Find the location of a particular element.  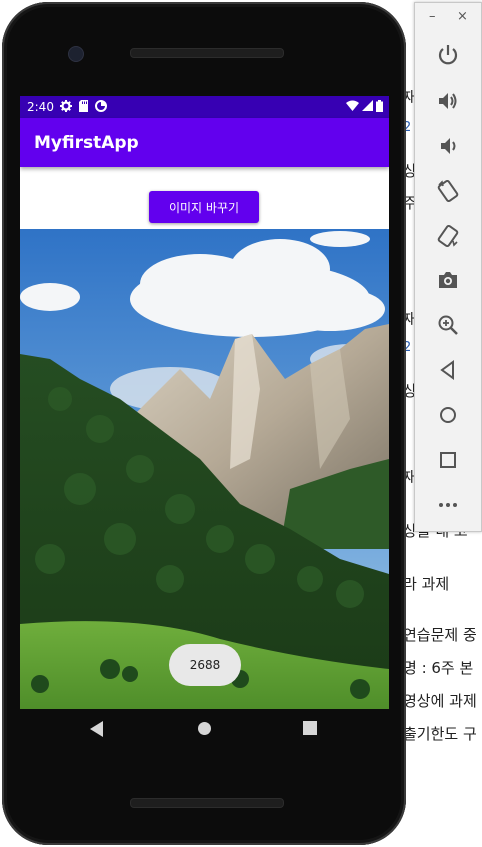

minimize-button: – is located at coordinates (432, 16).